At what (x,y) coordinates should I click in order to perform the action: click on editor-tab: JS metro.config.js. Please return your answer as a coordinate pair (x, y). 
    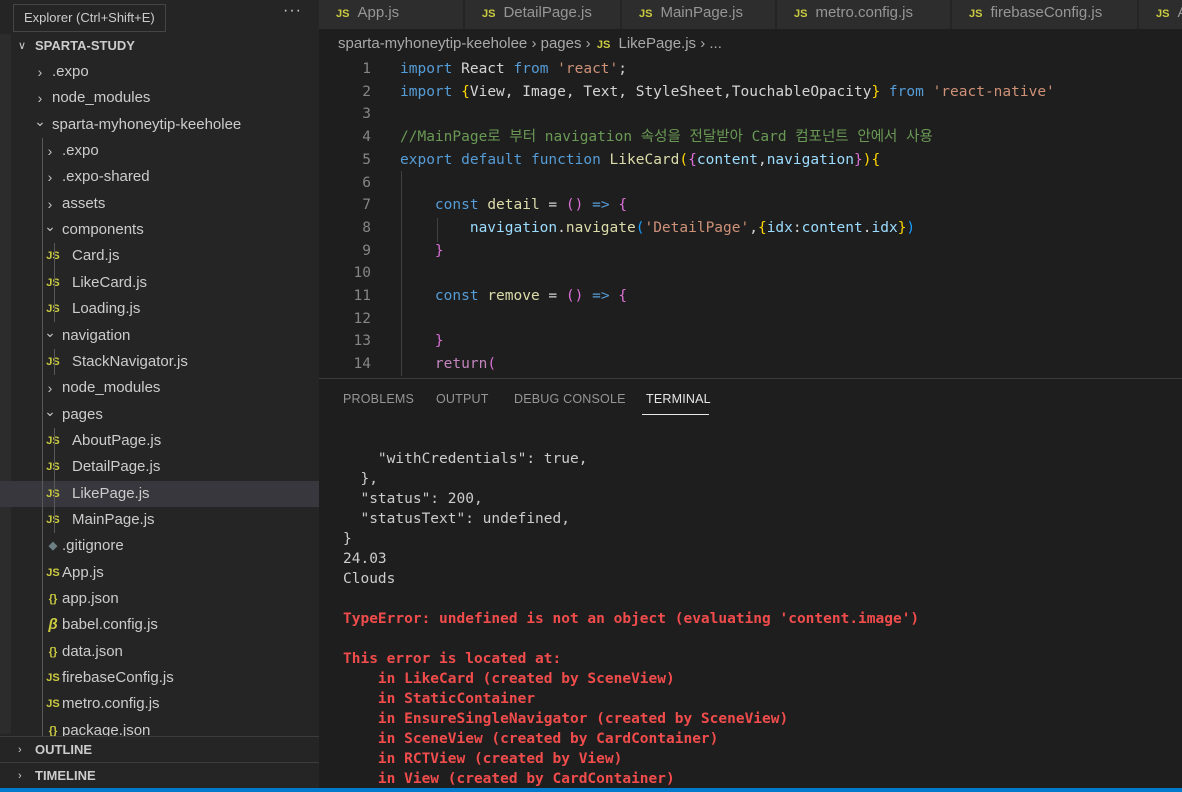
    Looking at the image, I should click on (864, 14).